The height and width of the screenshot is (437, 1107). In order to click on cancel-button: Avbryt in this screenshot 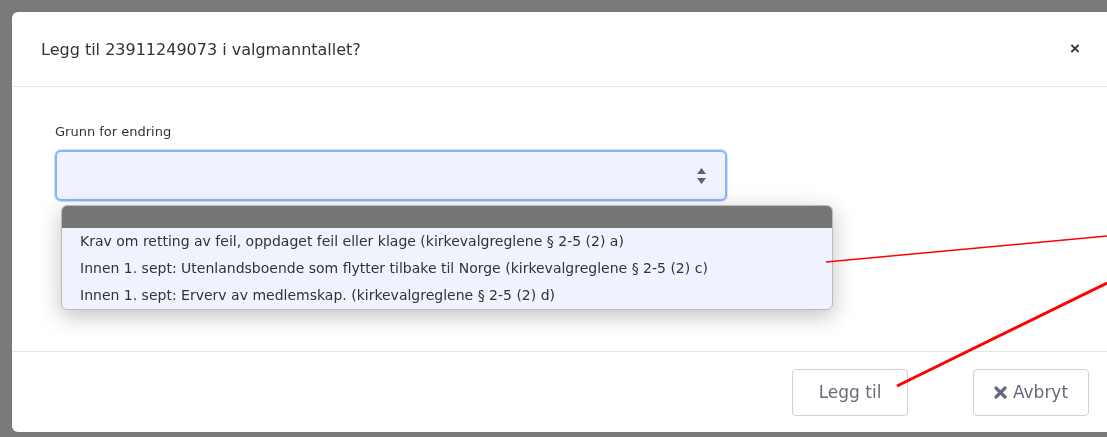, I will do `click(1031, 392)`.